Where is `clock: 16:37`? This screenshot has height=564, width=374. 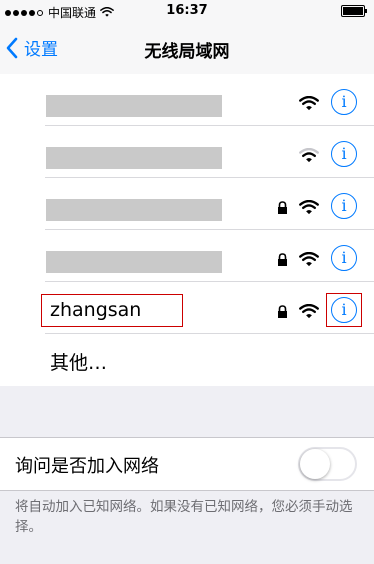 clock: 16:37 is located at coordinates (187, 10).